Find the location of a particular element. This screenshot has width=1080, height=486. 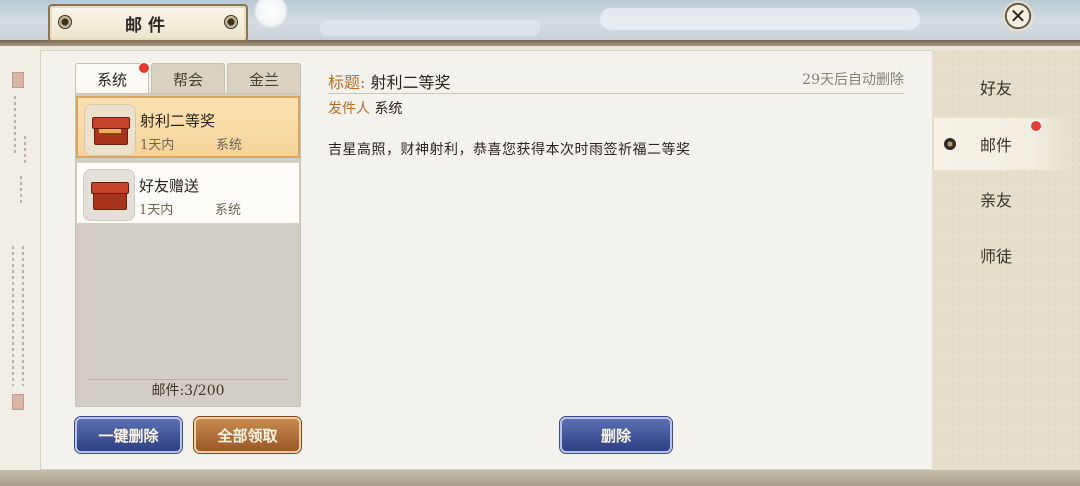

mail-subject: 标题: 射利二等奖 is located at coordinates (389, 81).